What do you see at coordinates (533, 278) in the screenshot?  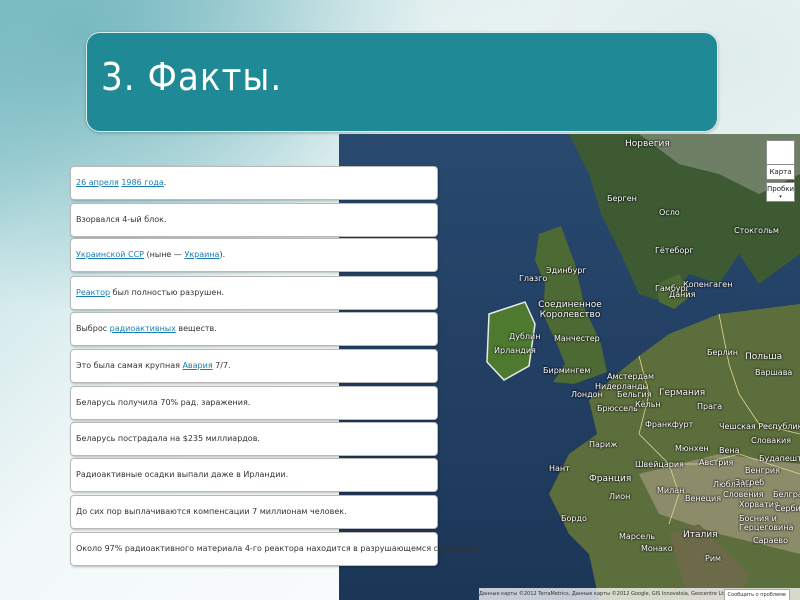 I see `map-label-glasgow: Глазго` at bounding box center [533, 278].